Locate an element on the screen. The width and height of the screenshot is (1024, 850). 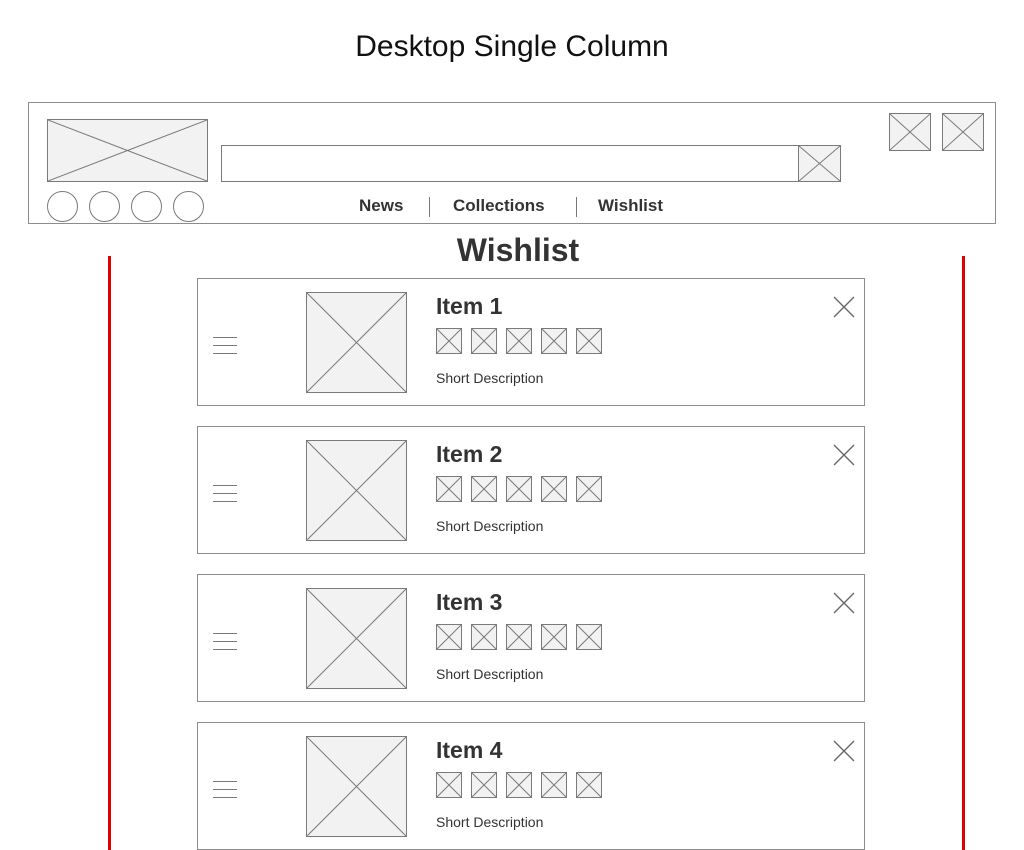
column-guide-left is located at coordinates (109, 553).